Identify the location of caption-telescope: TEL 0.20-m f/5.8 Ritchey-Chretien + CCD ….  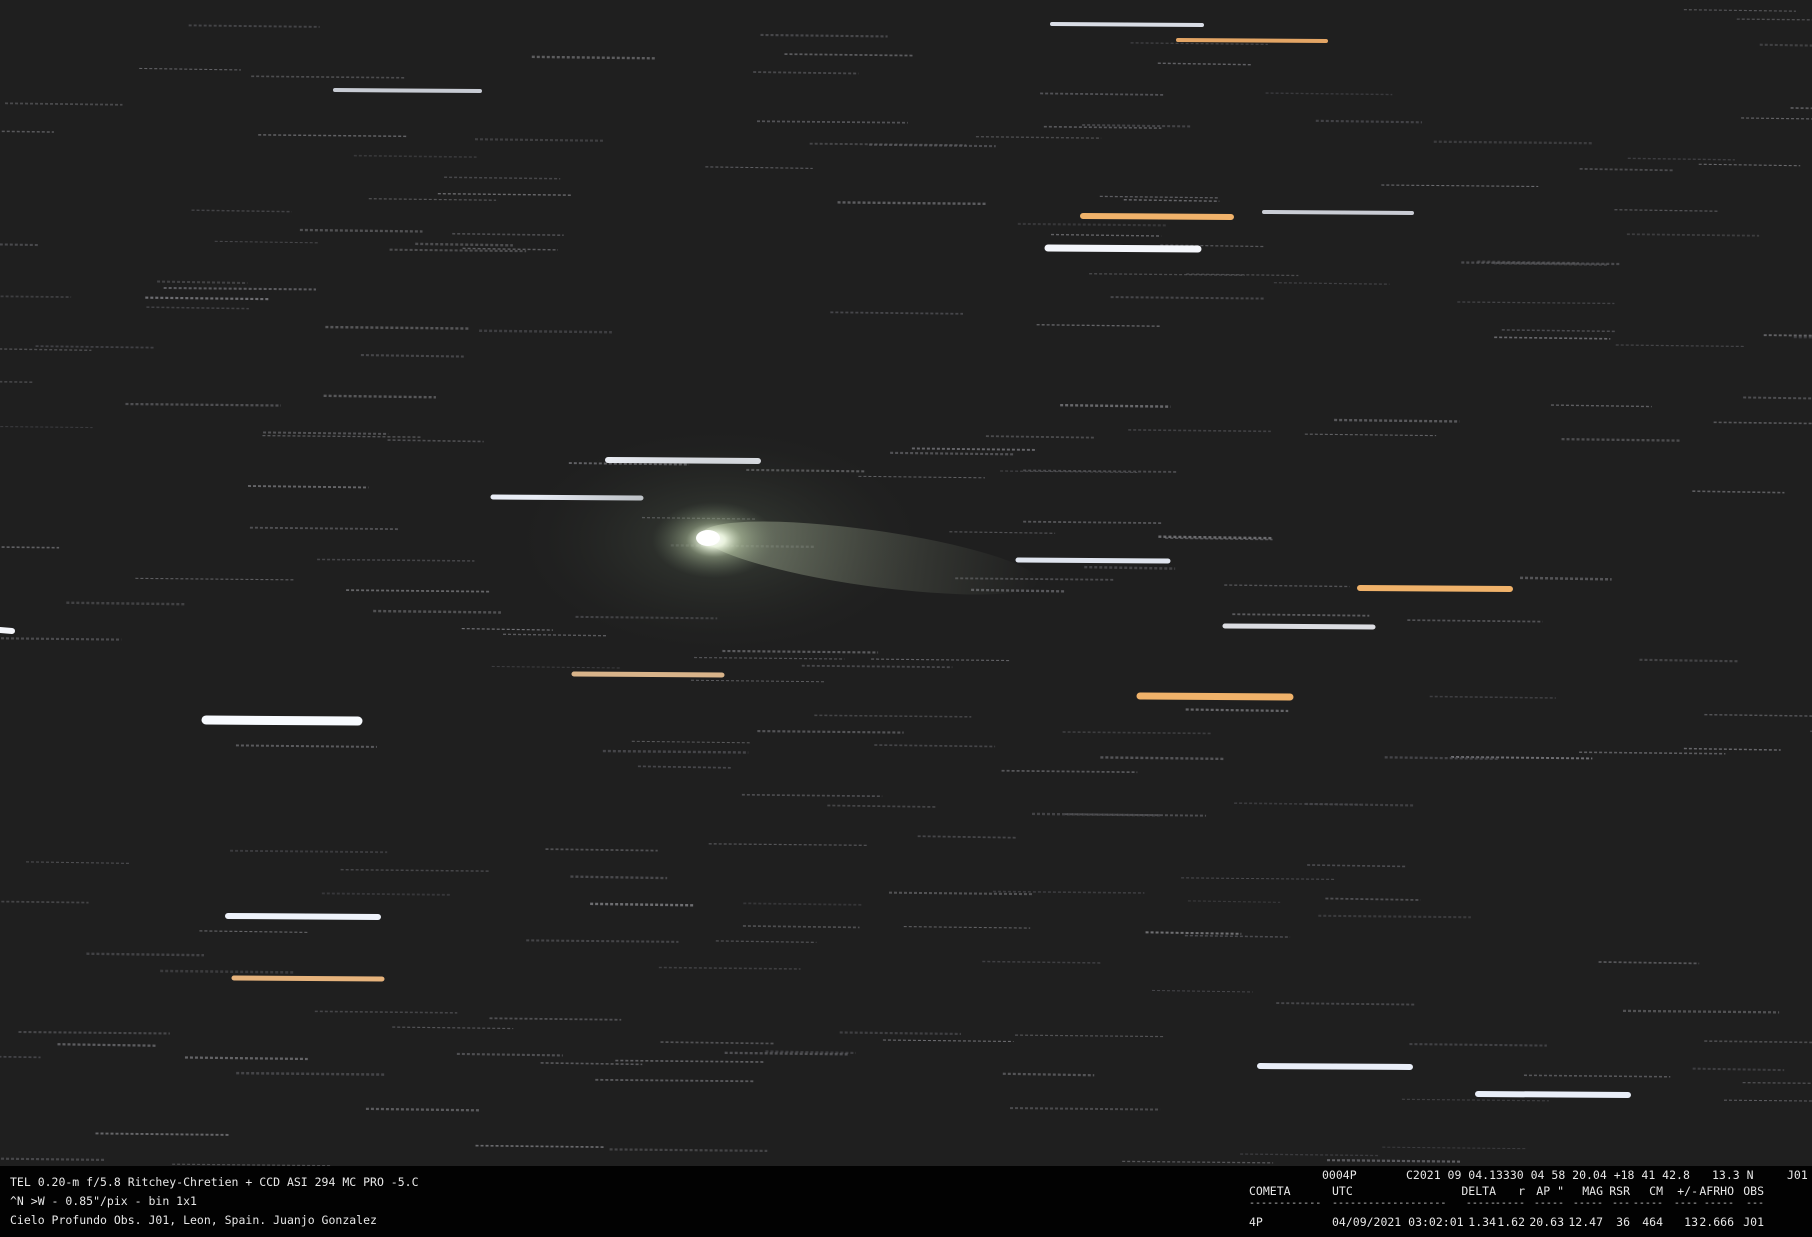
(214, 1182).